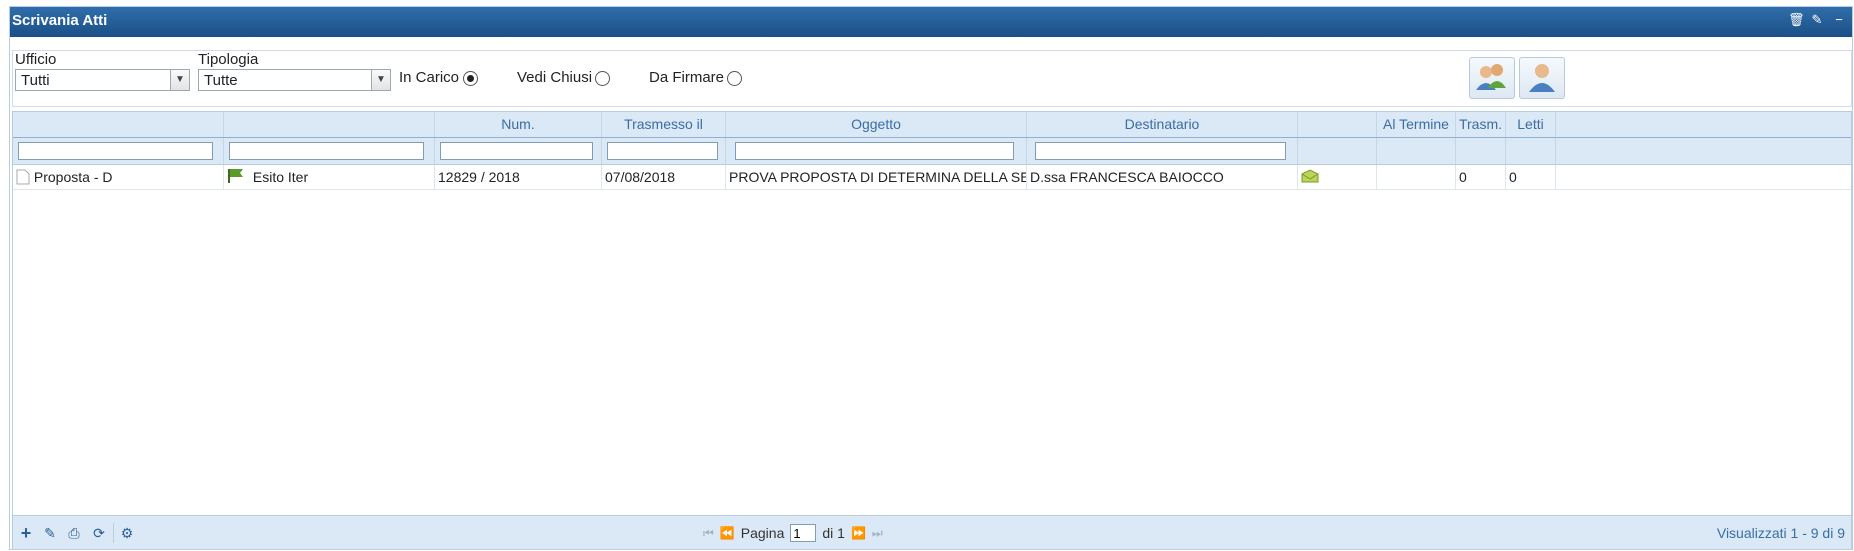 This screenshot has height=551, width=1854. What do you see at coordinates (127, 533) in the screenshot?
I see `settings-icon: ⚙` at bounding box center [127, 533].